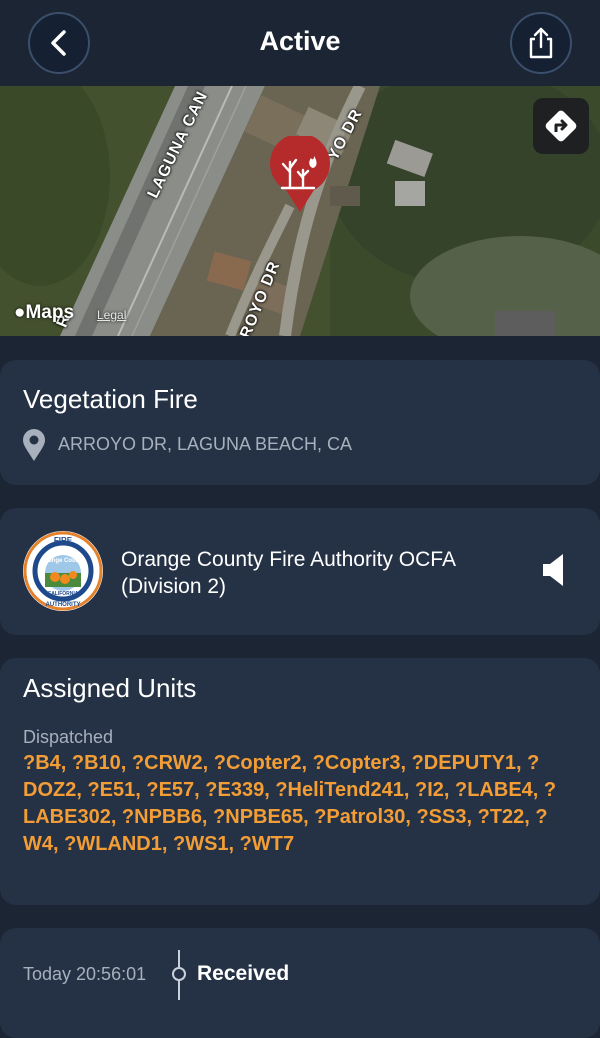 The width and height of the screenshot is (600, 1038). I want to click on share-button, so click(541, 43).